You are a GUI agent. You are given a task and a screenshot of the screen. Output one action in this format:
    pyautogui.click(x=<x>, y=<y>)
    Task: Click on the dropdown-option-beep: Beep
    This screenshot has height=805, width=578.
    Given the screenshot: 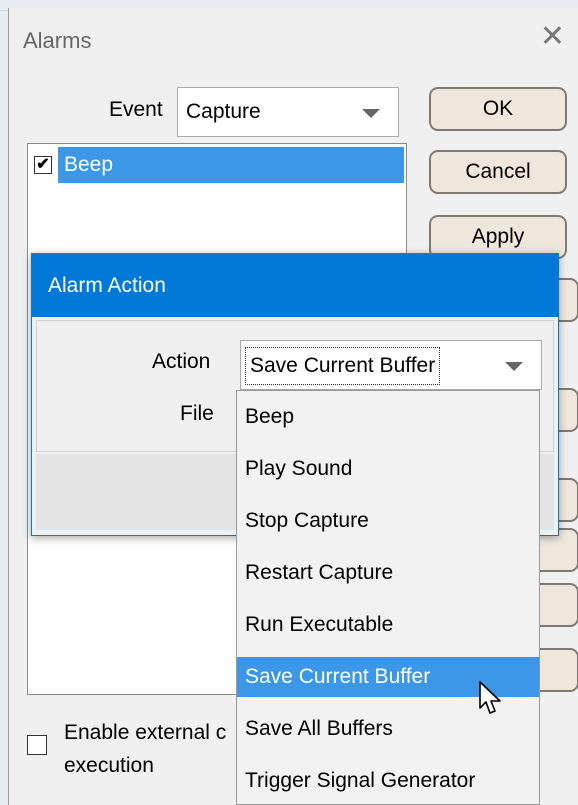 What is the action you would take?
    pyautogui.click(x=388, y=417)
    